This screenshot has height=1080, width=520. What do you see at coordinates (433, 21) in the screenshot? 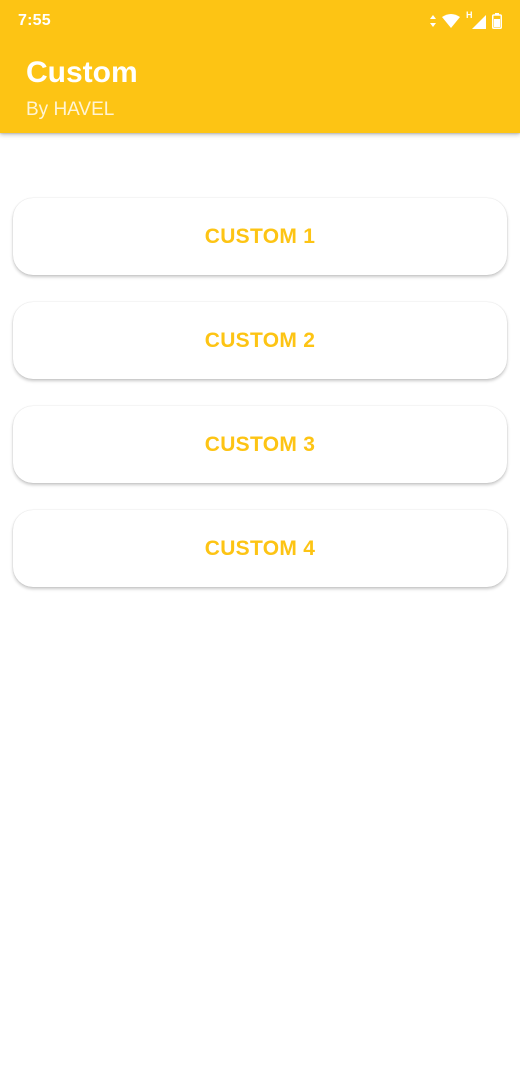
I see `data-transfer-icon` at bounding box center [433, 21].